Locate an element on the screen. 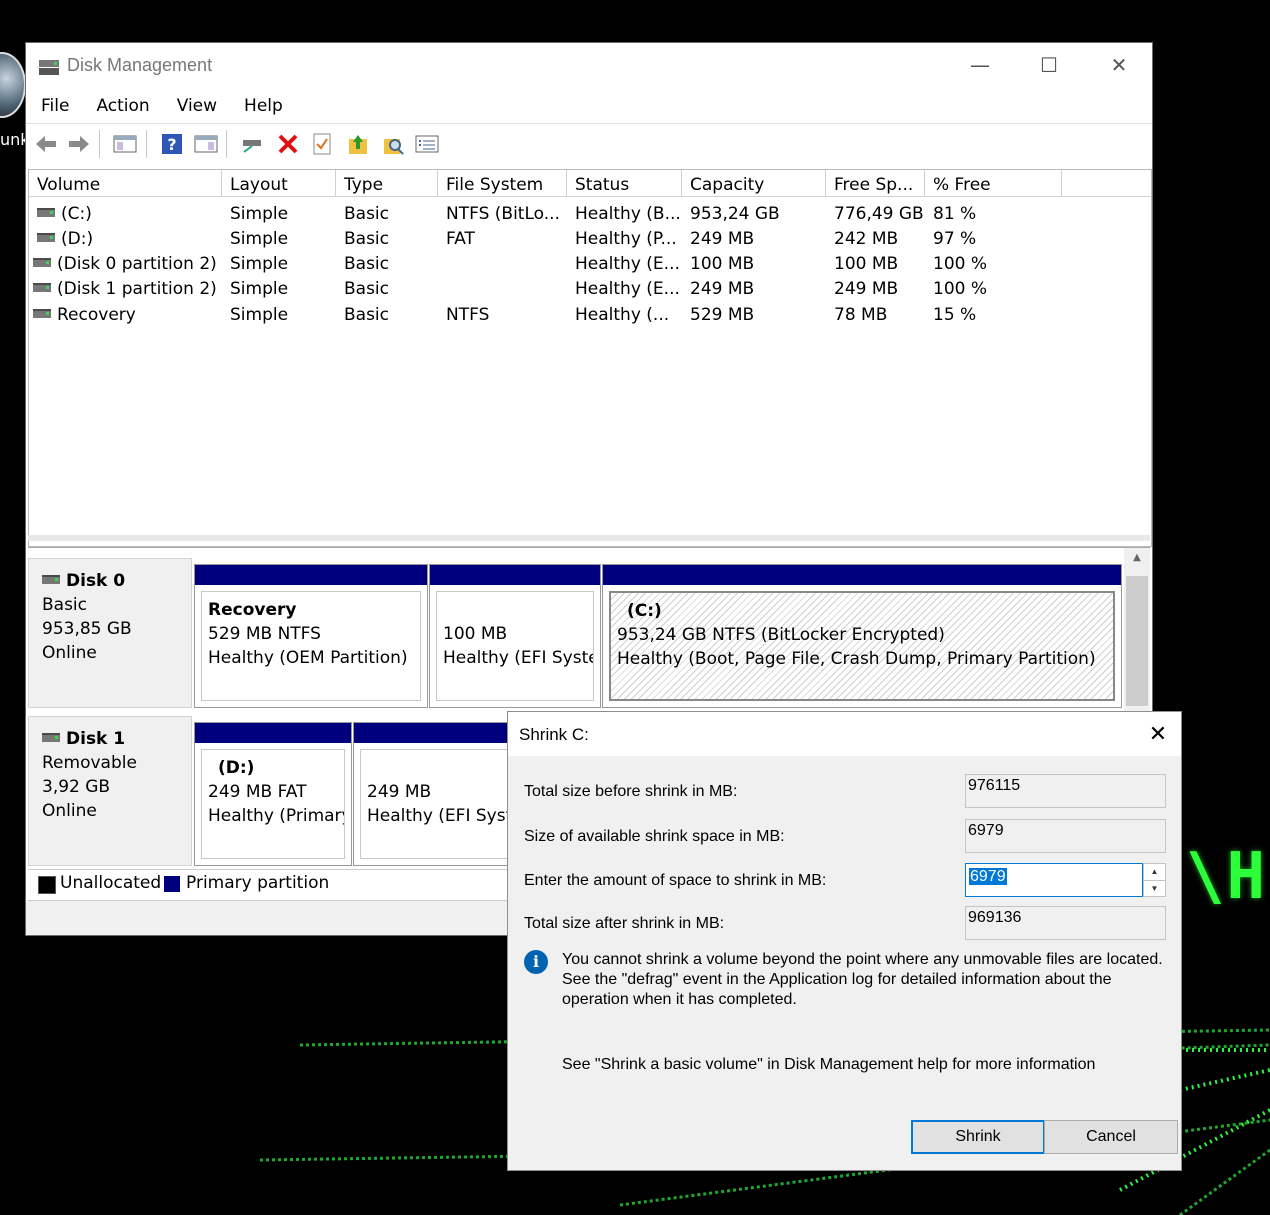 The image size is (1270, 1215). column-header-layout: Layout is located at coordinates (279, 183).